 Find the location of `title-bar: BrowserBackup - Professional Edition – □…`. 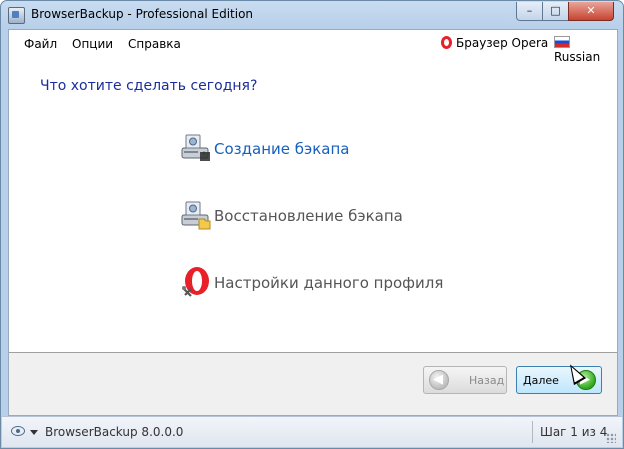

title-bar: BrowserBackup - Professional Edition – □… is located at coordinates (312, 15).